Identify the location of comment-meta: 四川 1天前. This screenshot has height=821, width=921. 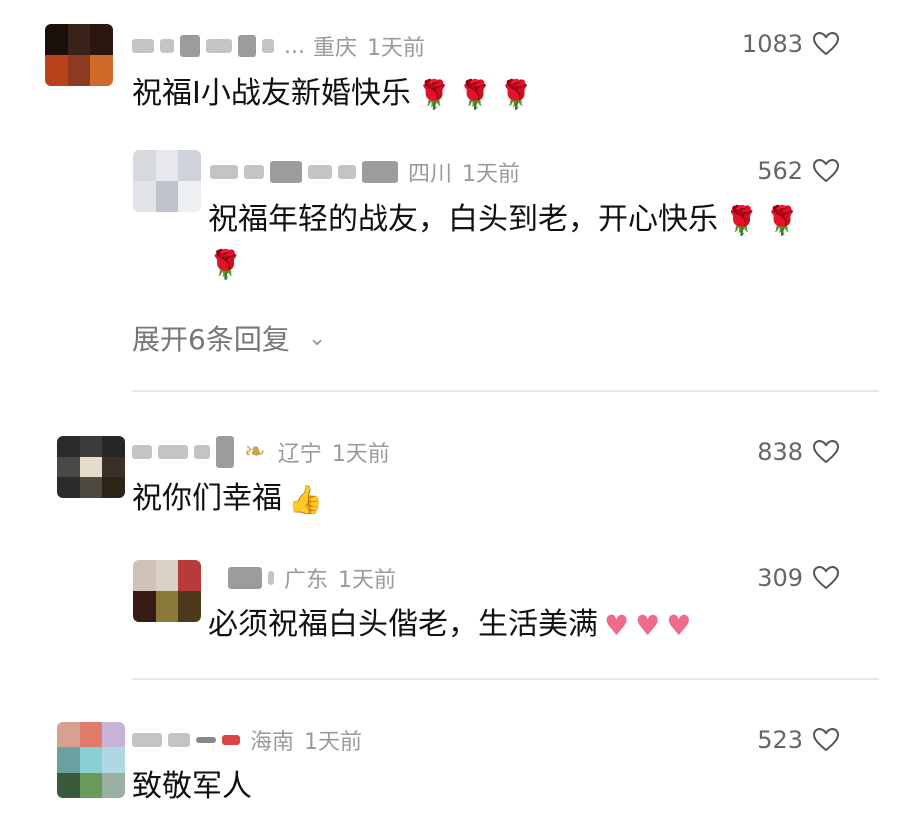
(365, 172).